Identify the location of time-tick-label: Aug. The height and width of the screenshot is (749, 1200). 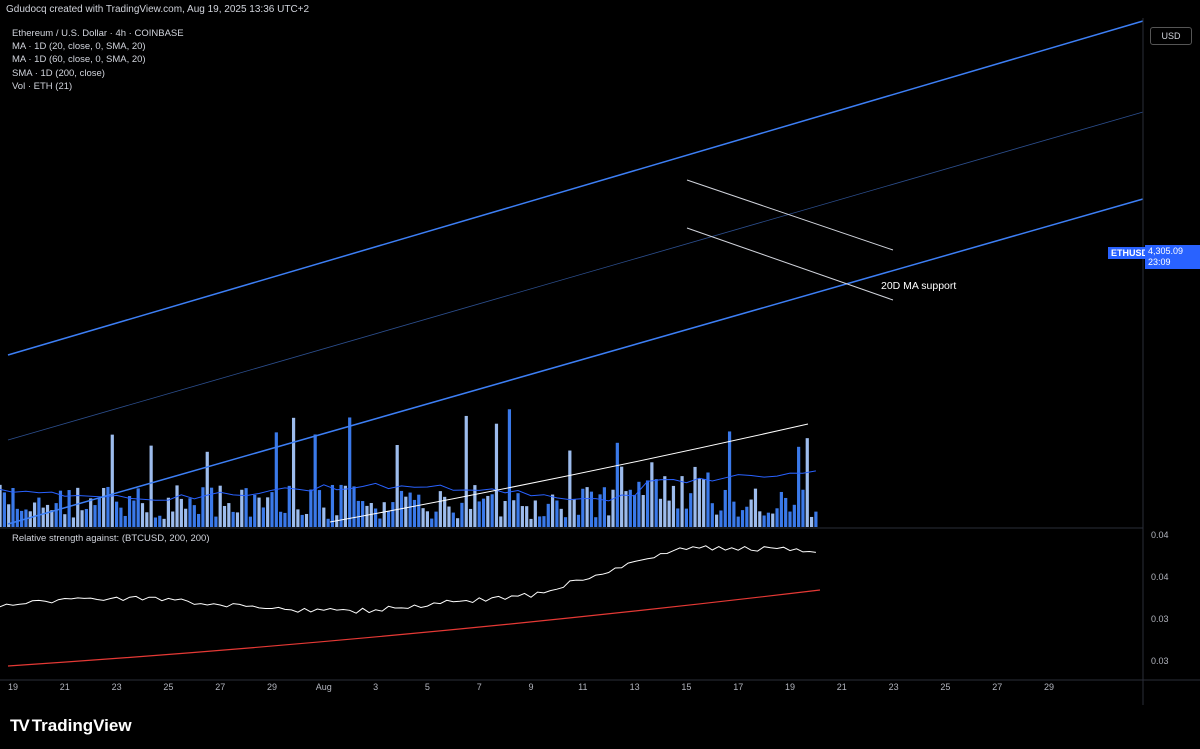
(324, 687).